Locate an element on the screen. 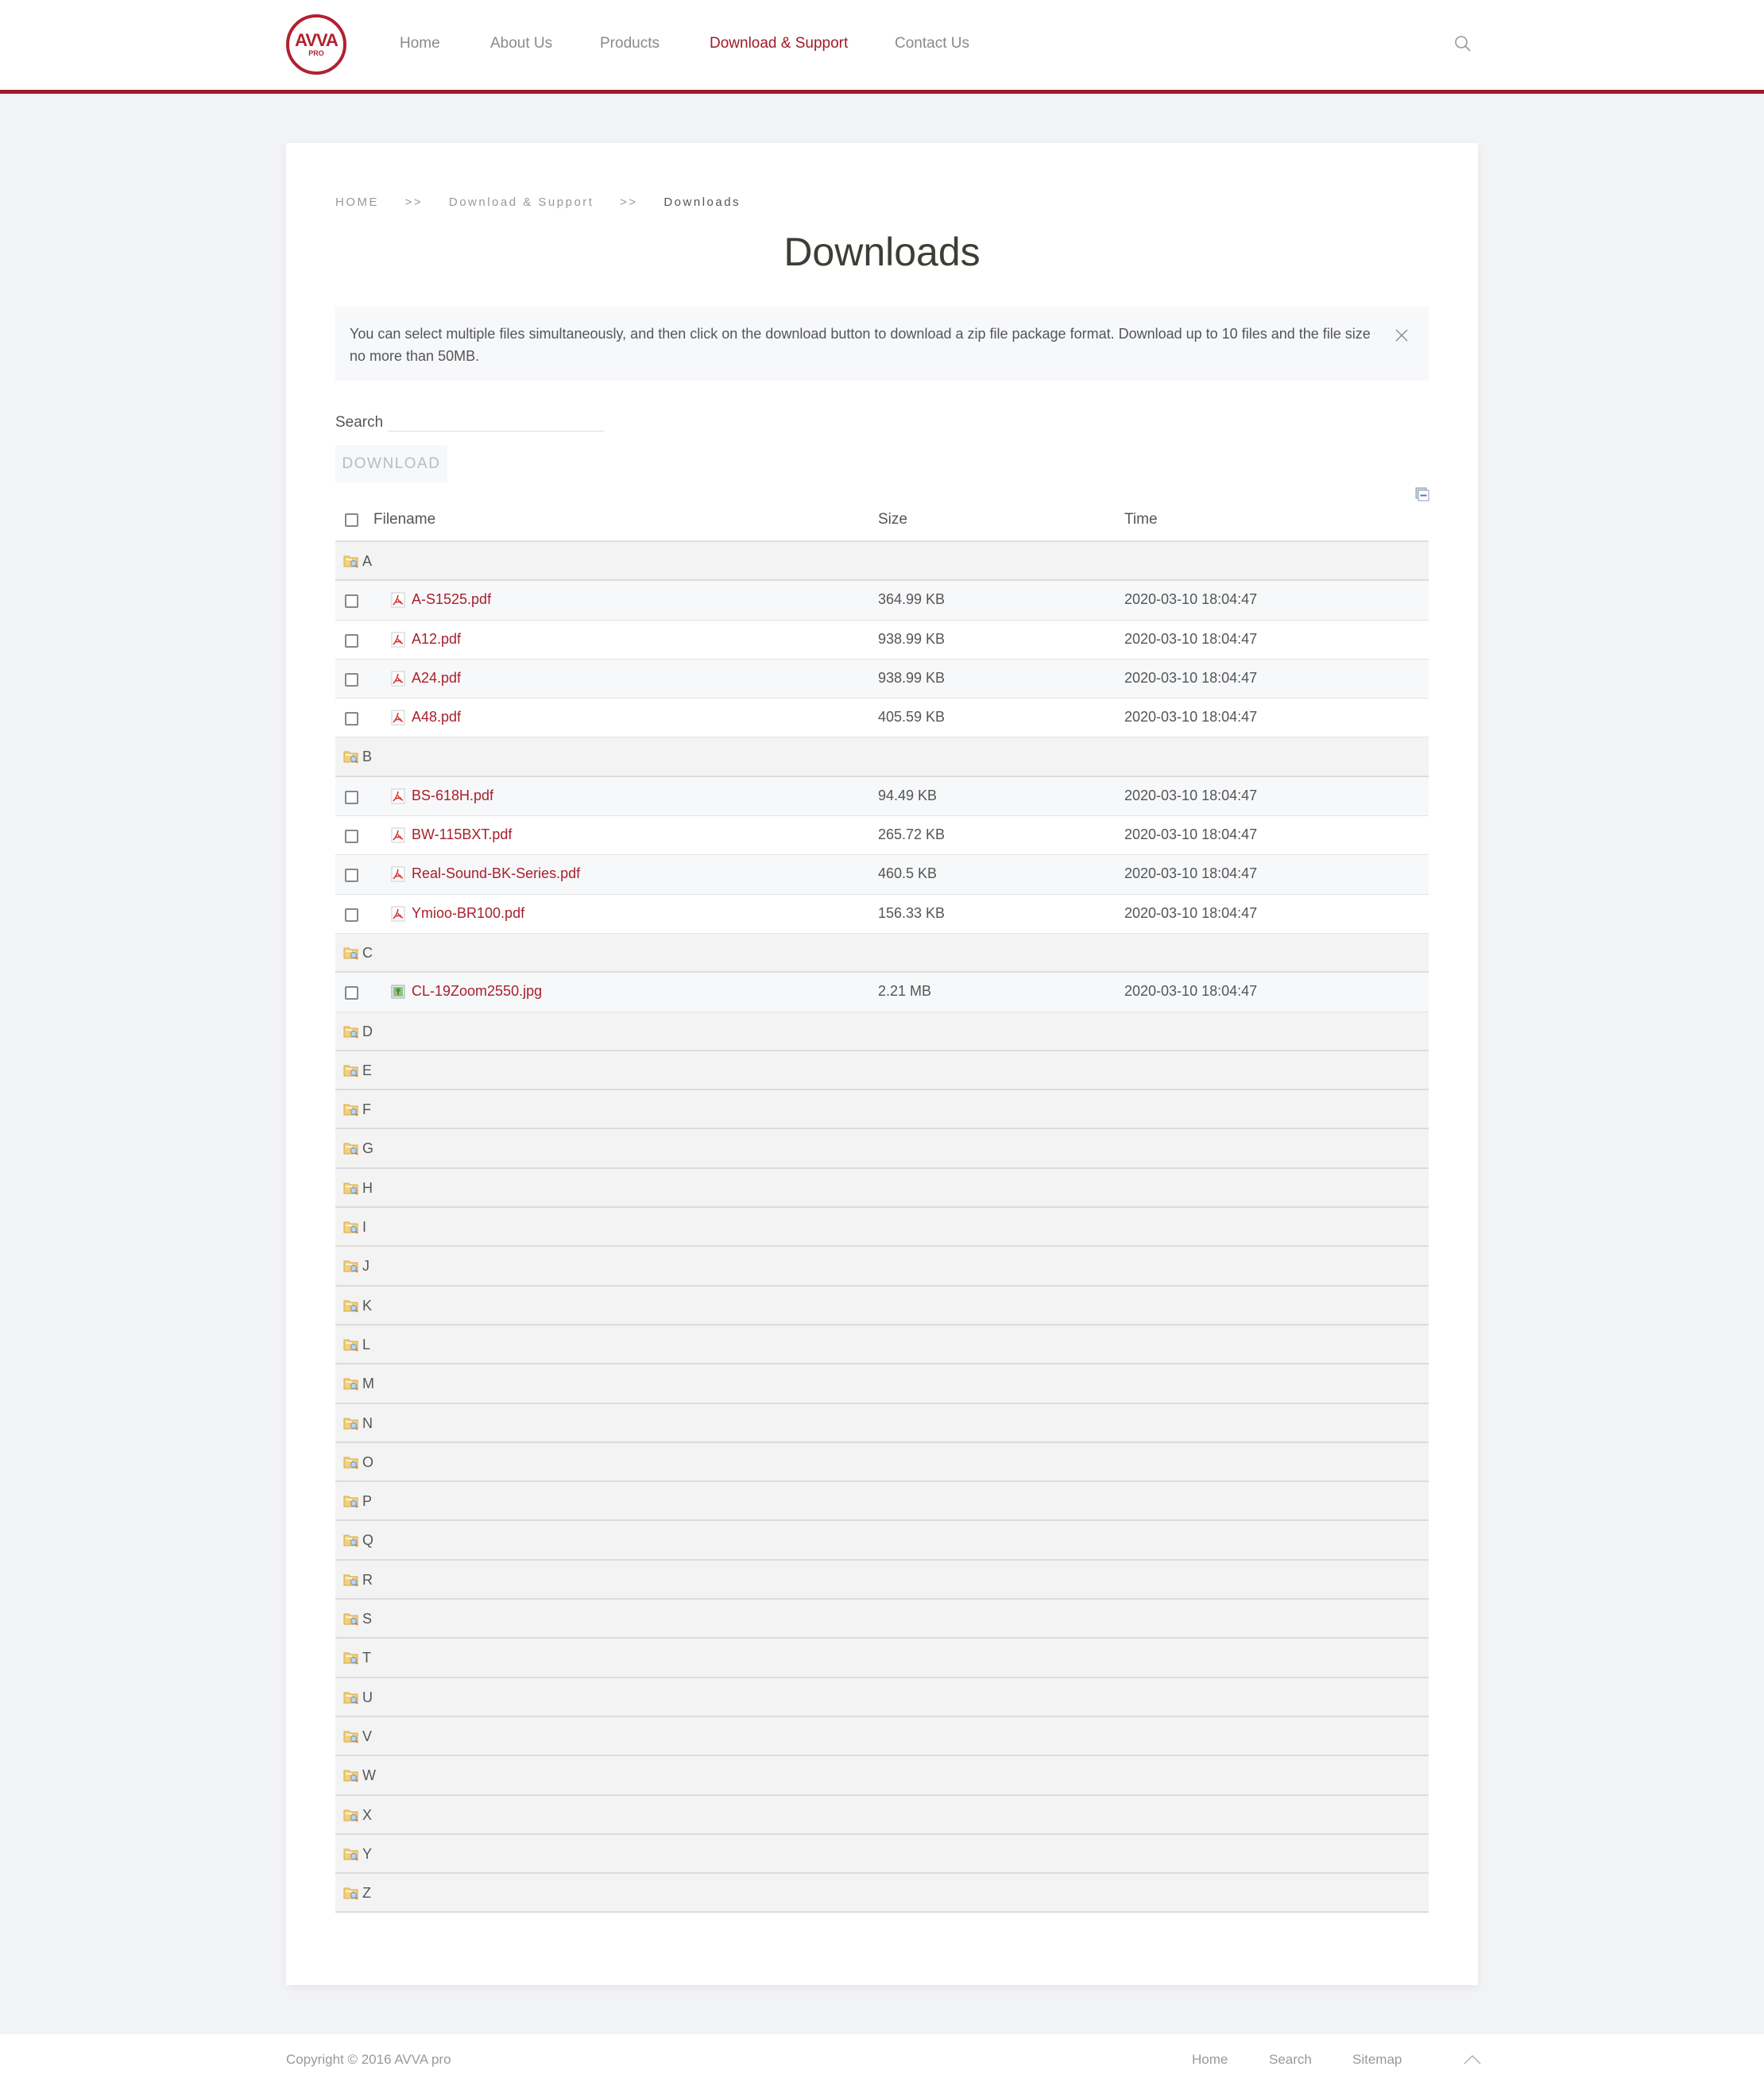 This screenshot has height=2086, width=1764. nav-products: Products is located at coordinates (630, 43).